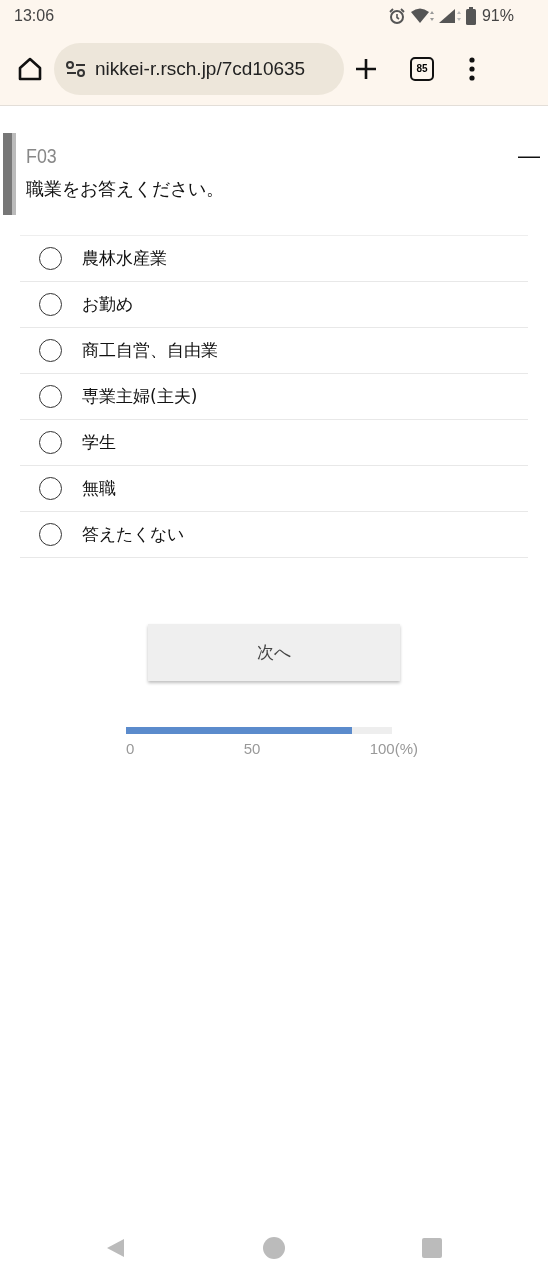 The width and height of the screenshot is (548, 1280). I want to click on question-text: 職業をお答えください。, so click(125, 189).